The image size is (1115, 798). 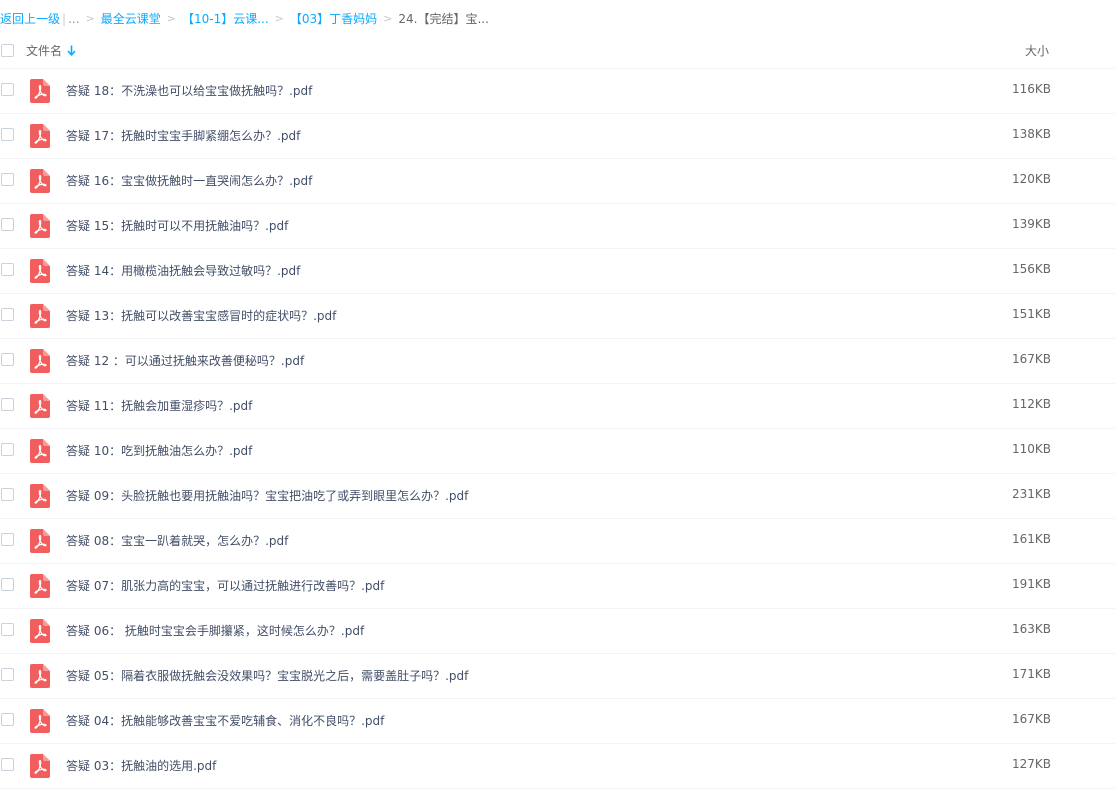 What do you see at coordinates (557, 586) in the screenshot?
I see `file-row: 答疑 07：肌张力高的宝宝，可以通过抚触进行改善吗？.pdf 191KB` at bounding box center [557, 586].